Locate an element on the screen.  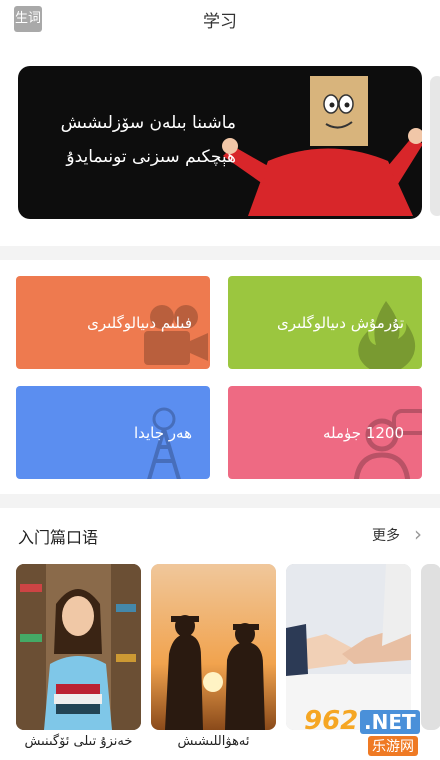
card-movie-dialogues: فىلىم دىيالوگلىرى is located at coordinates (113, 322).